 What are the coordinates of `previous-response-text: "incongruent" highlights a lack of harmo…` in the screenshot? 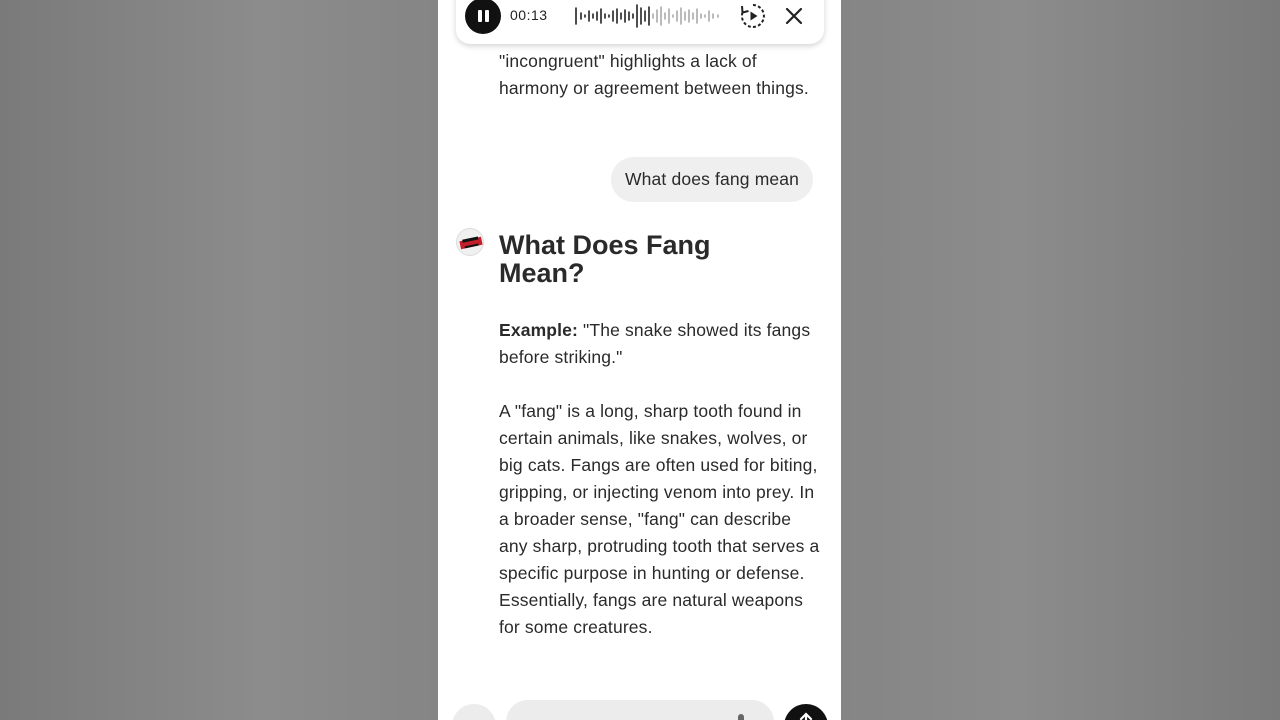 It's located at (654, 74).